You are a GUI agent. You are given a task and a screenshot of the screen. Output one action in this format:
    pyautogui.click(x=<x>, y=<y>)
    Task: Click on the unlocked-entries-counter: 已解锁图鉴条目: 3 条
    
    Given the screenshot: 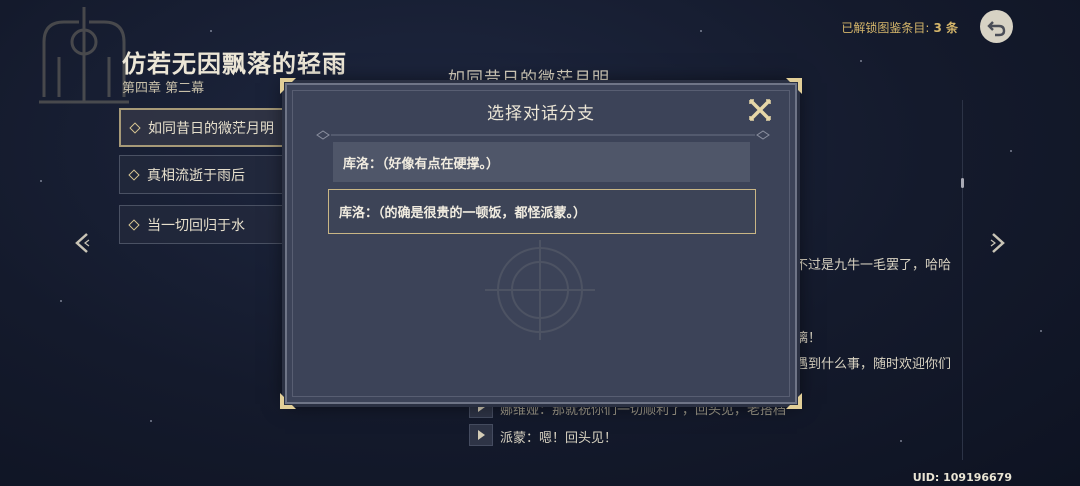 What is the action you would take?
    pyautogui.click(x=899, y=27)
    